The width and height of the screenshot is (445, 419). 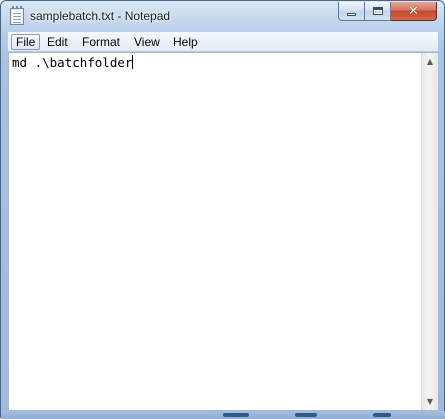 I want to click on menu-view: View, so click(x=147, y=42).